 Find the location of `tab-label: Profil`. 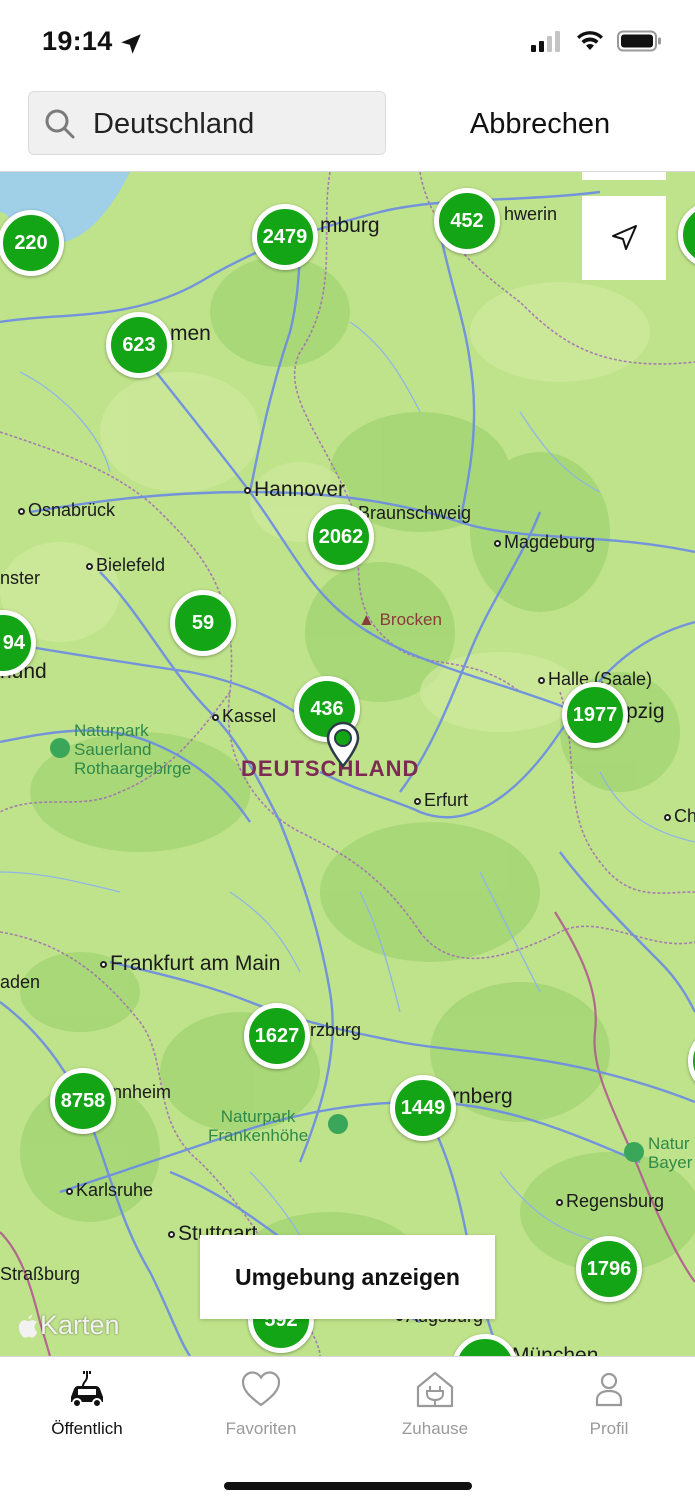

tab-label: Profil is located at coordinates (609, 1428).